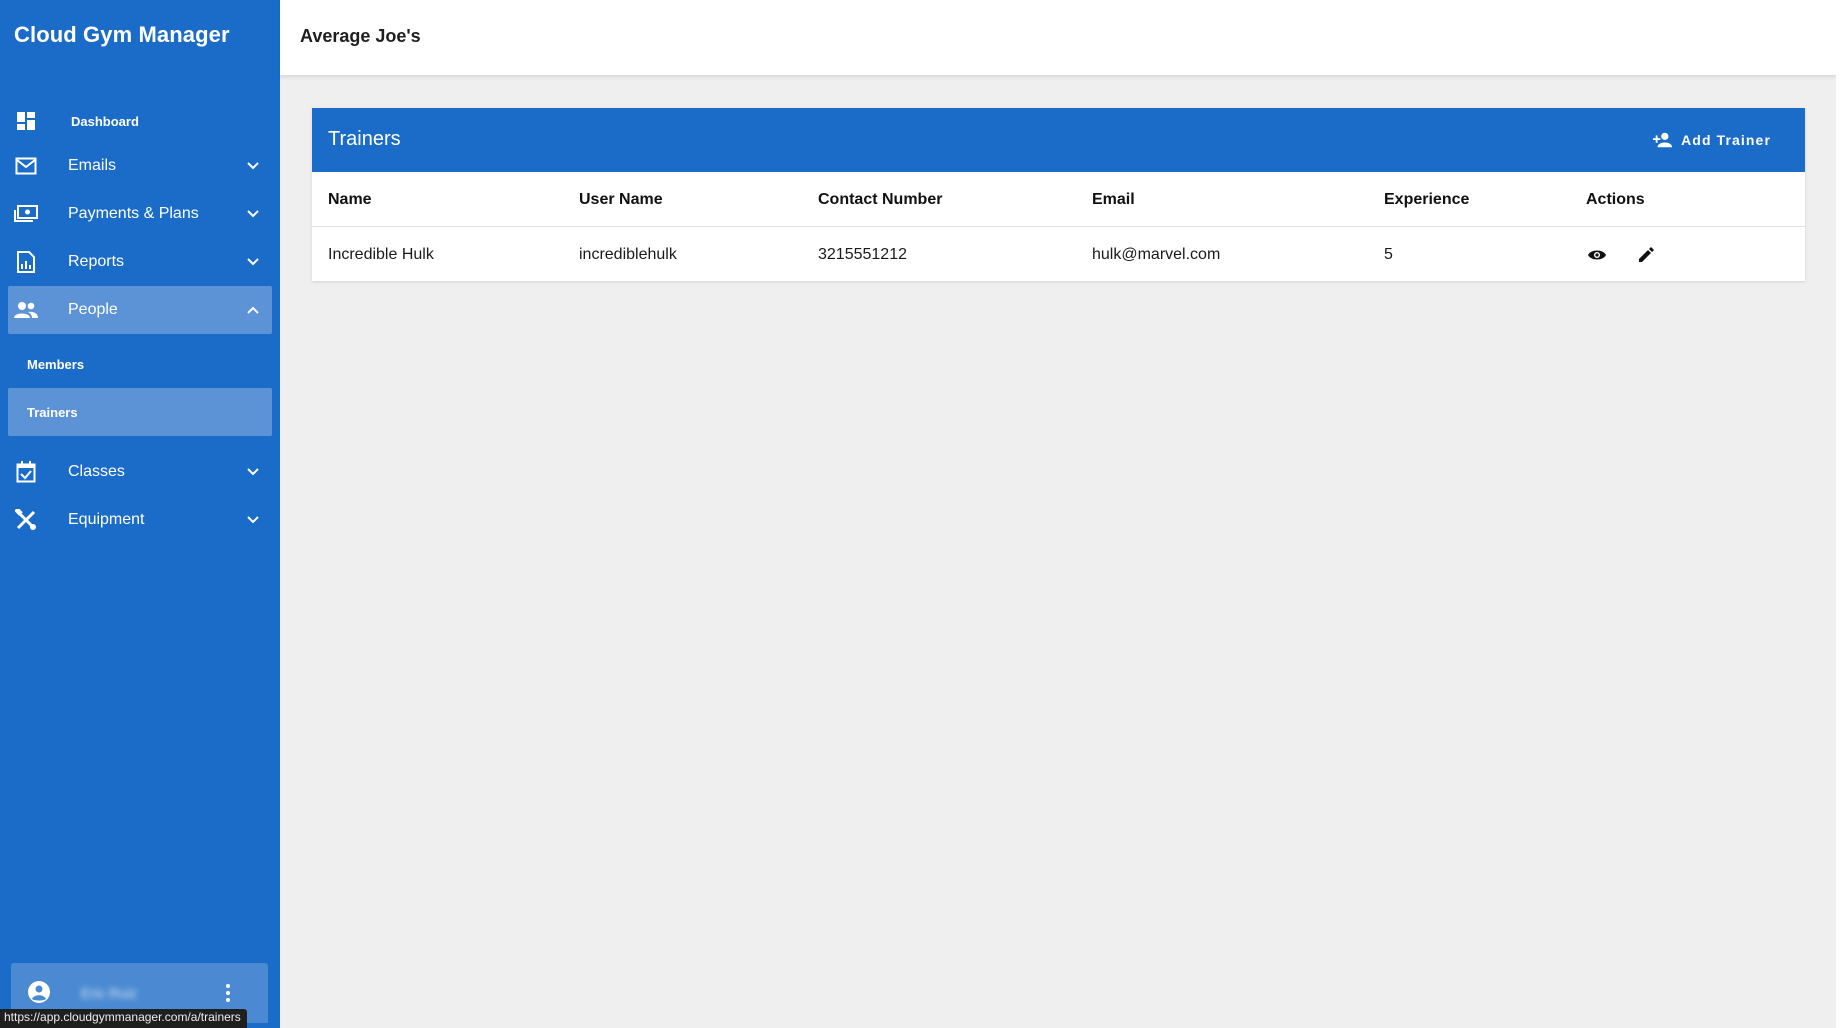  What do you see at coordinates (106, 519) in the screenshot?
I see `sidebar-item-label: Equipment` at bounding box center [106, 519].